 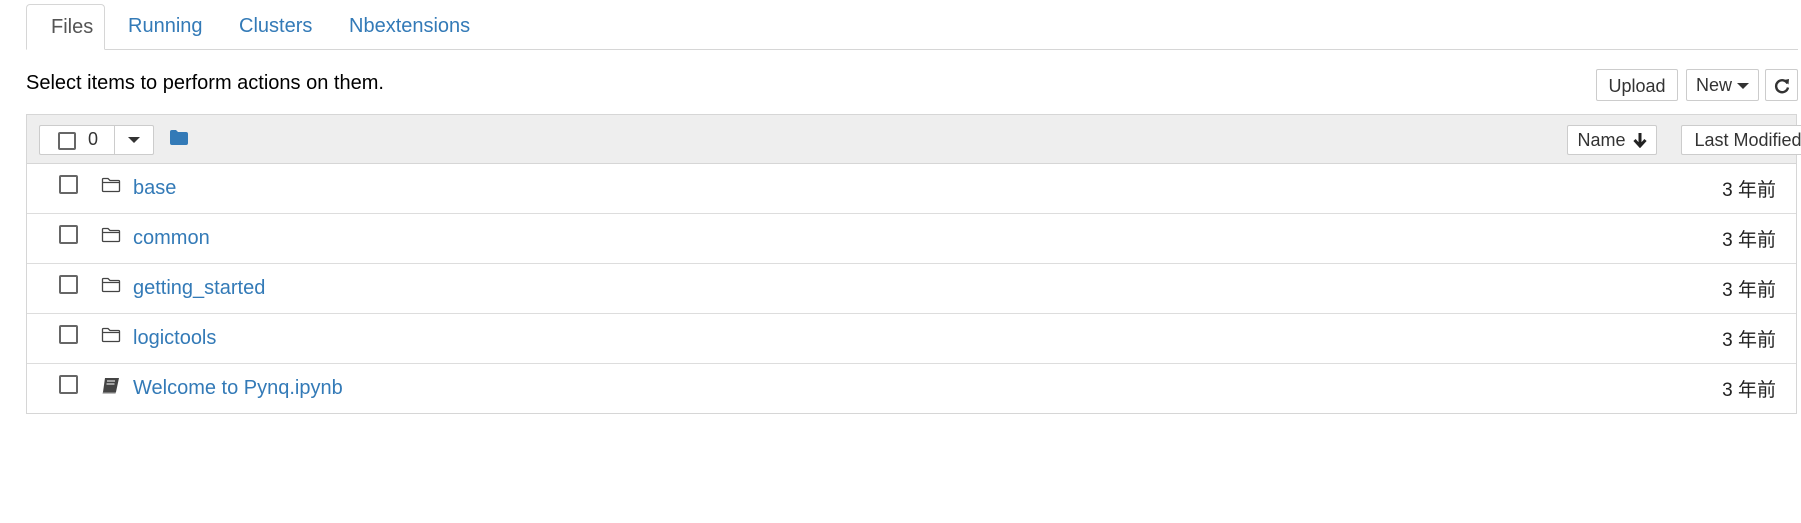 I want to click on sort-by-name-button: Name, so click(x=1612, y=140).